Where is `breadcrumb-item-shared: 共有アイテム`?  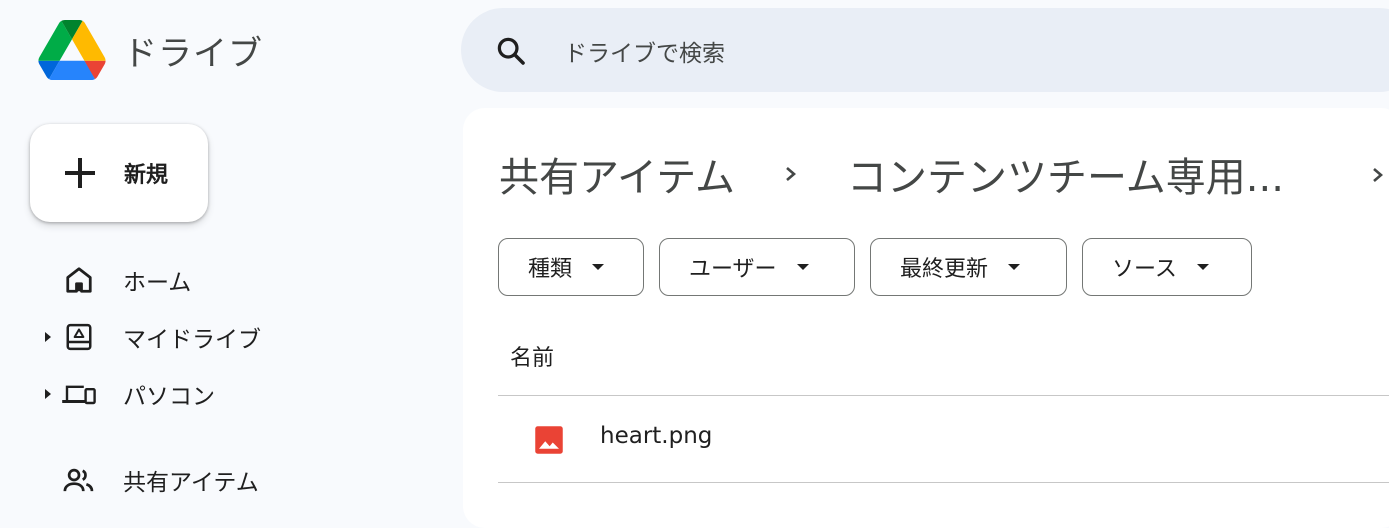 breadcrumb-item-shared: 共有アイテム is located at coordinates (617, 174).